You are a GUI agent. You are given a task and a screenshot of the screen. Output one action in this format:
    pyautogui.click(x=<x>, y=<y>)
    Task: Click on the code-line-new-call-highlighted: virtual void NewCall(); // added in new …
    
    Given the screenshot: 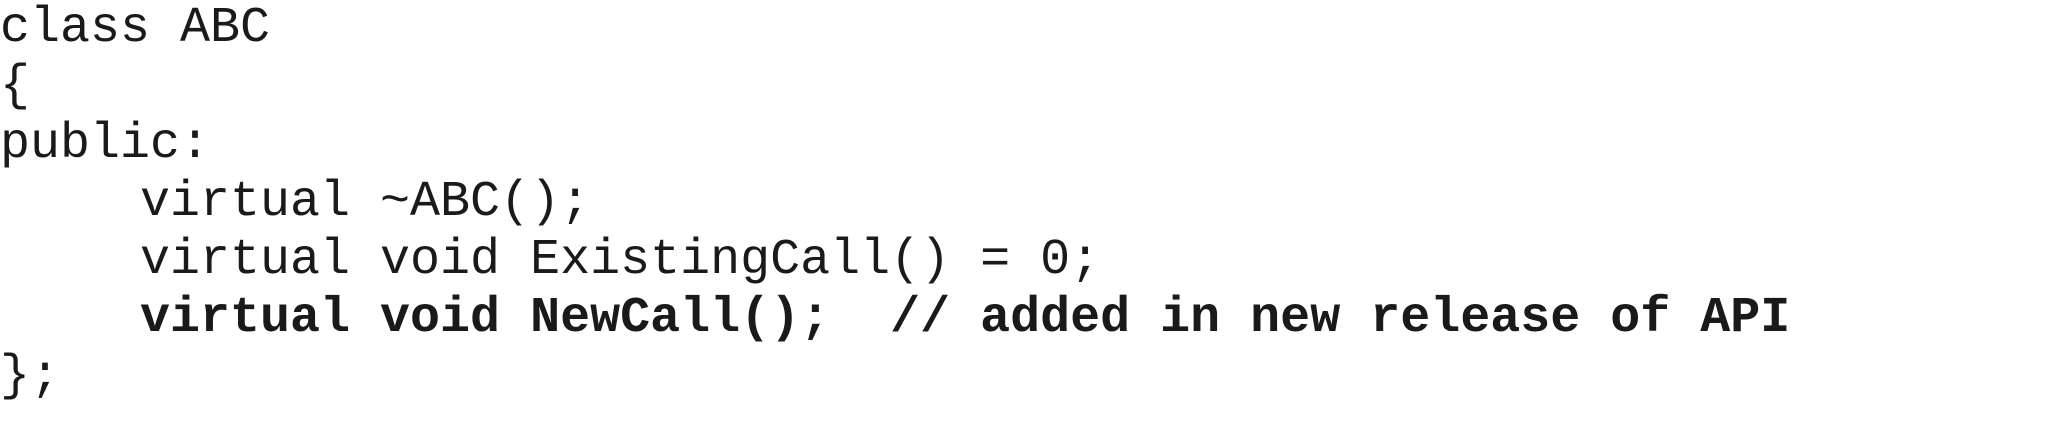 What is the action you would take?
    pyautogui.click(x=965, y=318)
    